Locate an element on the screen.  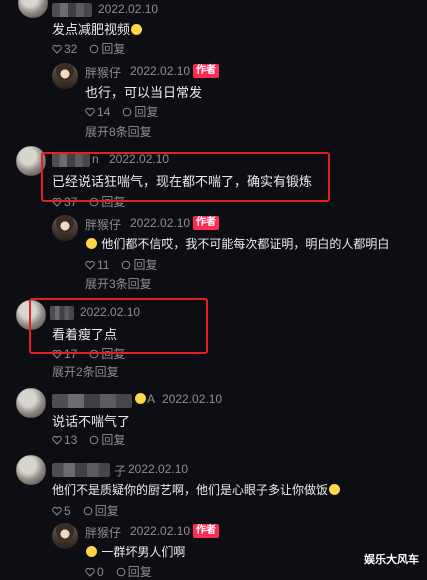
like-count: 32 is located at coordinates (71, 48).